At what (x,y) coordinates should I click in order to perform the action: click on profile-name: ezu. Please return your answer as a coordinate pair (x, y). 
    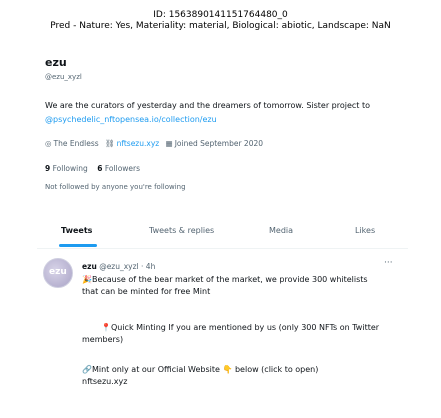
    Looking at the image, I should click on (56, 62).